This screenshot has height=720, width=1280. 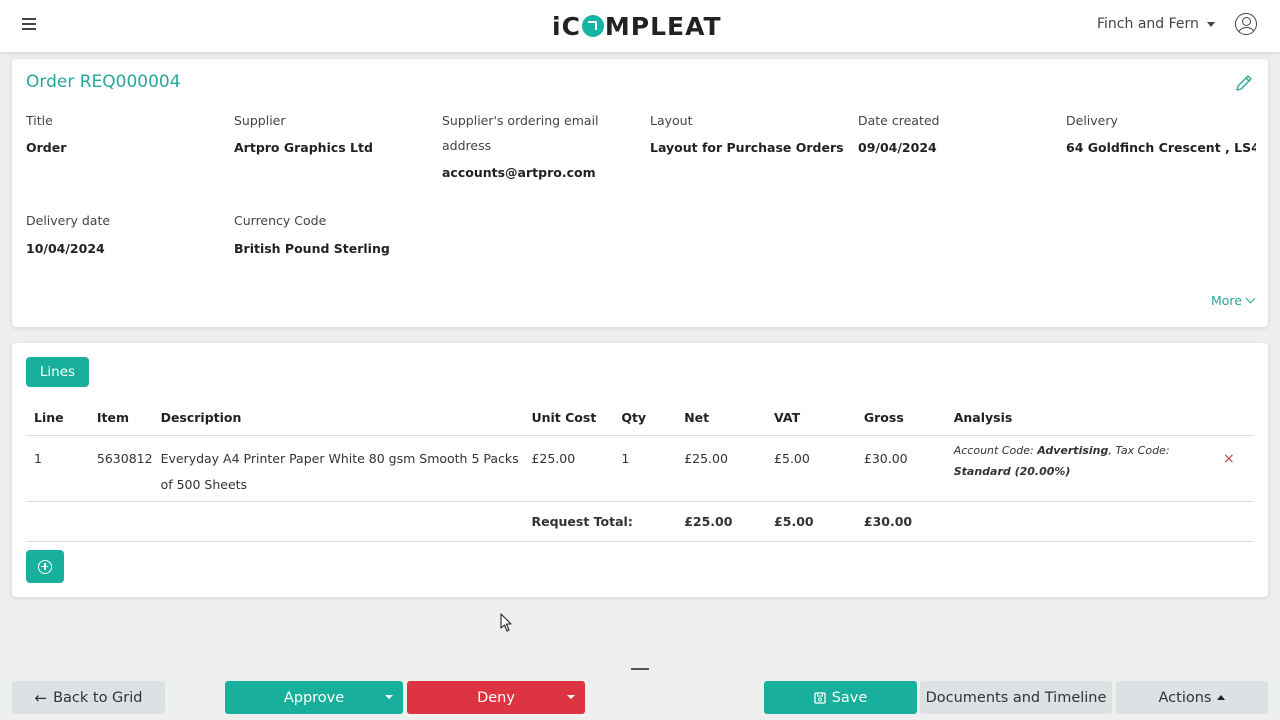 What do you see at coordinates (645, 418) in the screenshot?
I see `column-header: Qty` at bounding box center [645, 418].